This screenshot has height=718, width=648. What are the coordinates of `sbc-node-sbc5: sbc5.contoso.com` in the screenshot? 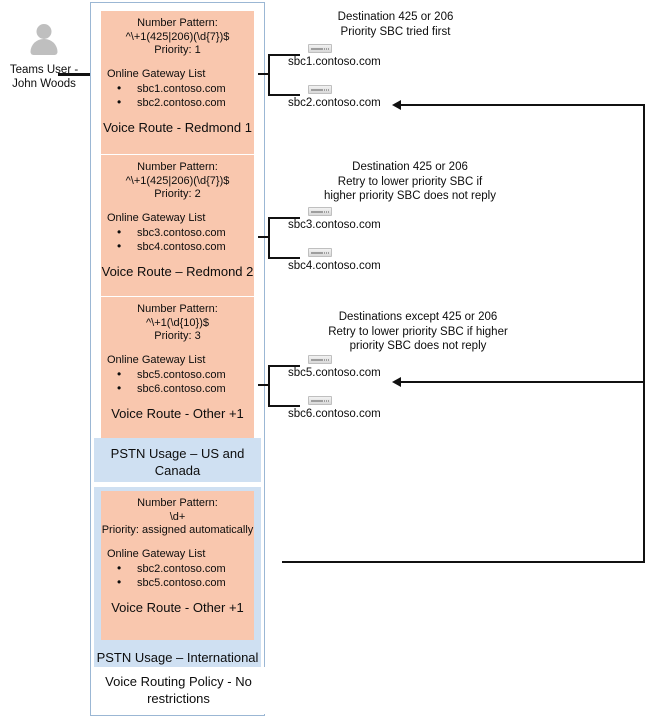 It's located at (363, 367).